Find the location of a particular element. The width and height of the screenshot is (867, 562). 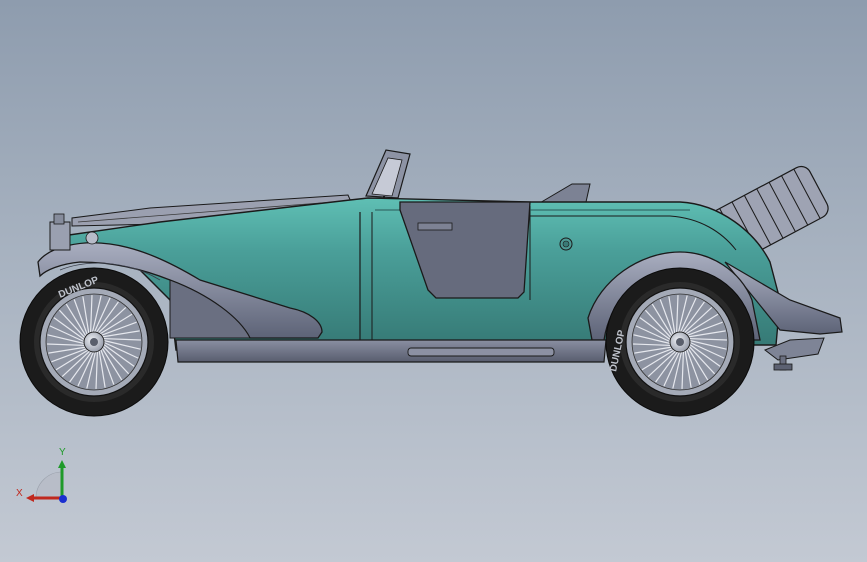

triad-x-arrow is located at coordinates (30, 498).